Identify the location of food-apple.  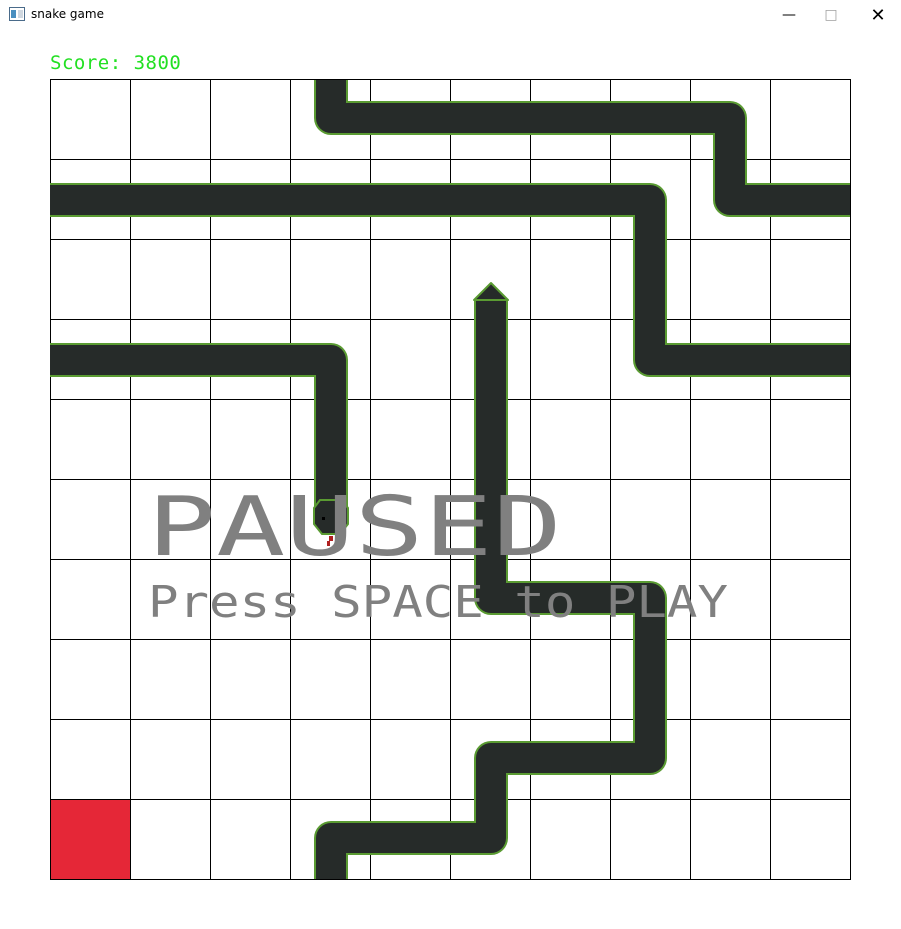
(90, 839).